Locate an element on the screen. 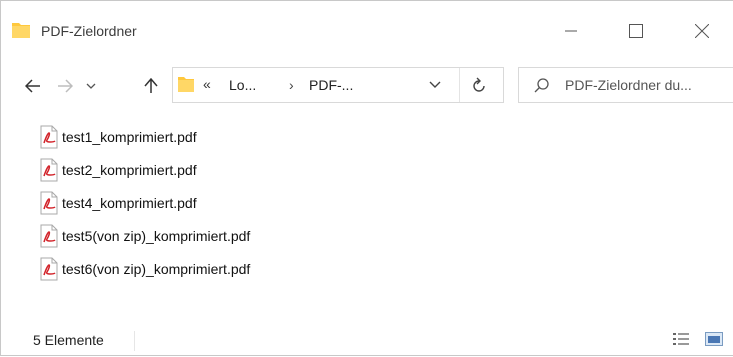  file-item: test4_komprimiert.pdf is located at coordinates (143, 202).